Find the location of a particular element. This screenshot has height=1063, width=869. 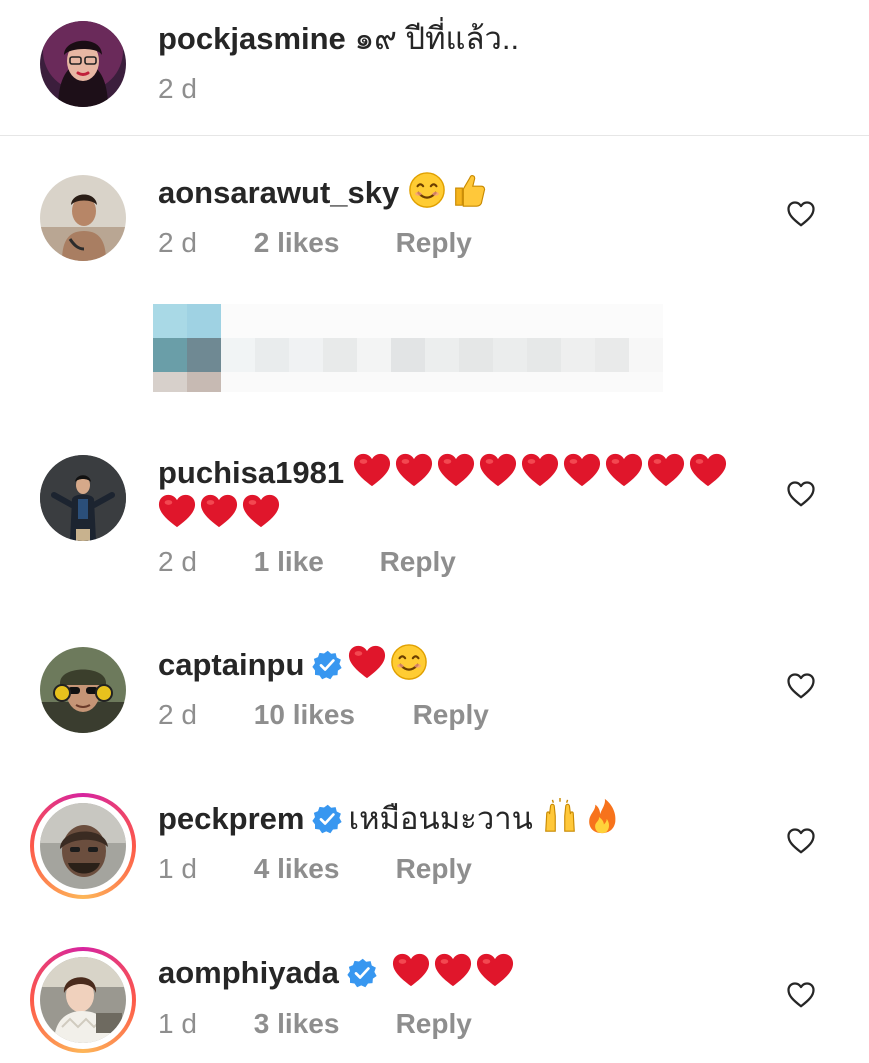

comment-line: peckprem เหมือนมะวาน is located at coordinates (391, 818).